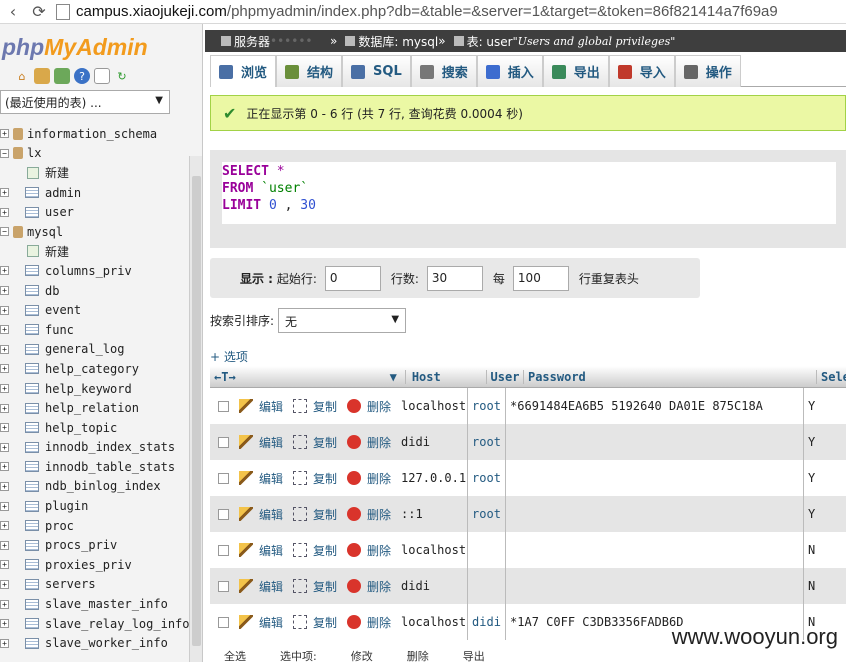 Image resolution: width=846 pixels, height=664 pixels. Describe the element at coordinates (504, 376) in the screenshot. I see `column-header-user: User` at that location.